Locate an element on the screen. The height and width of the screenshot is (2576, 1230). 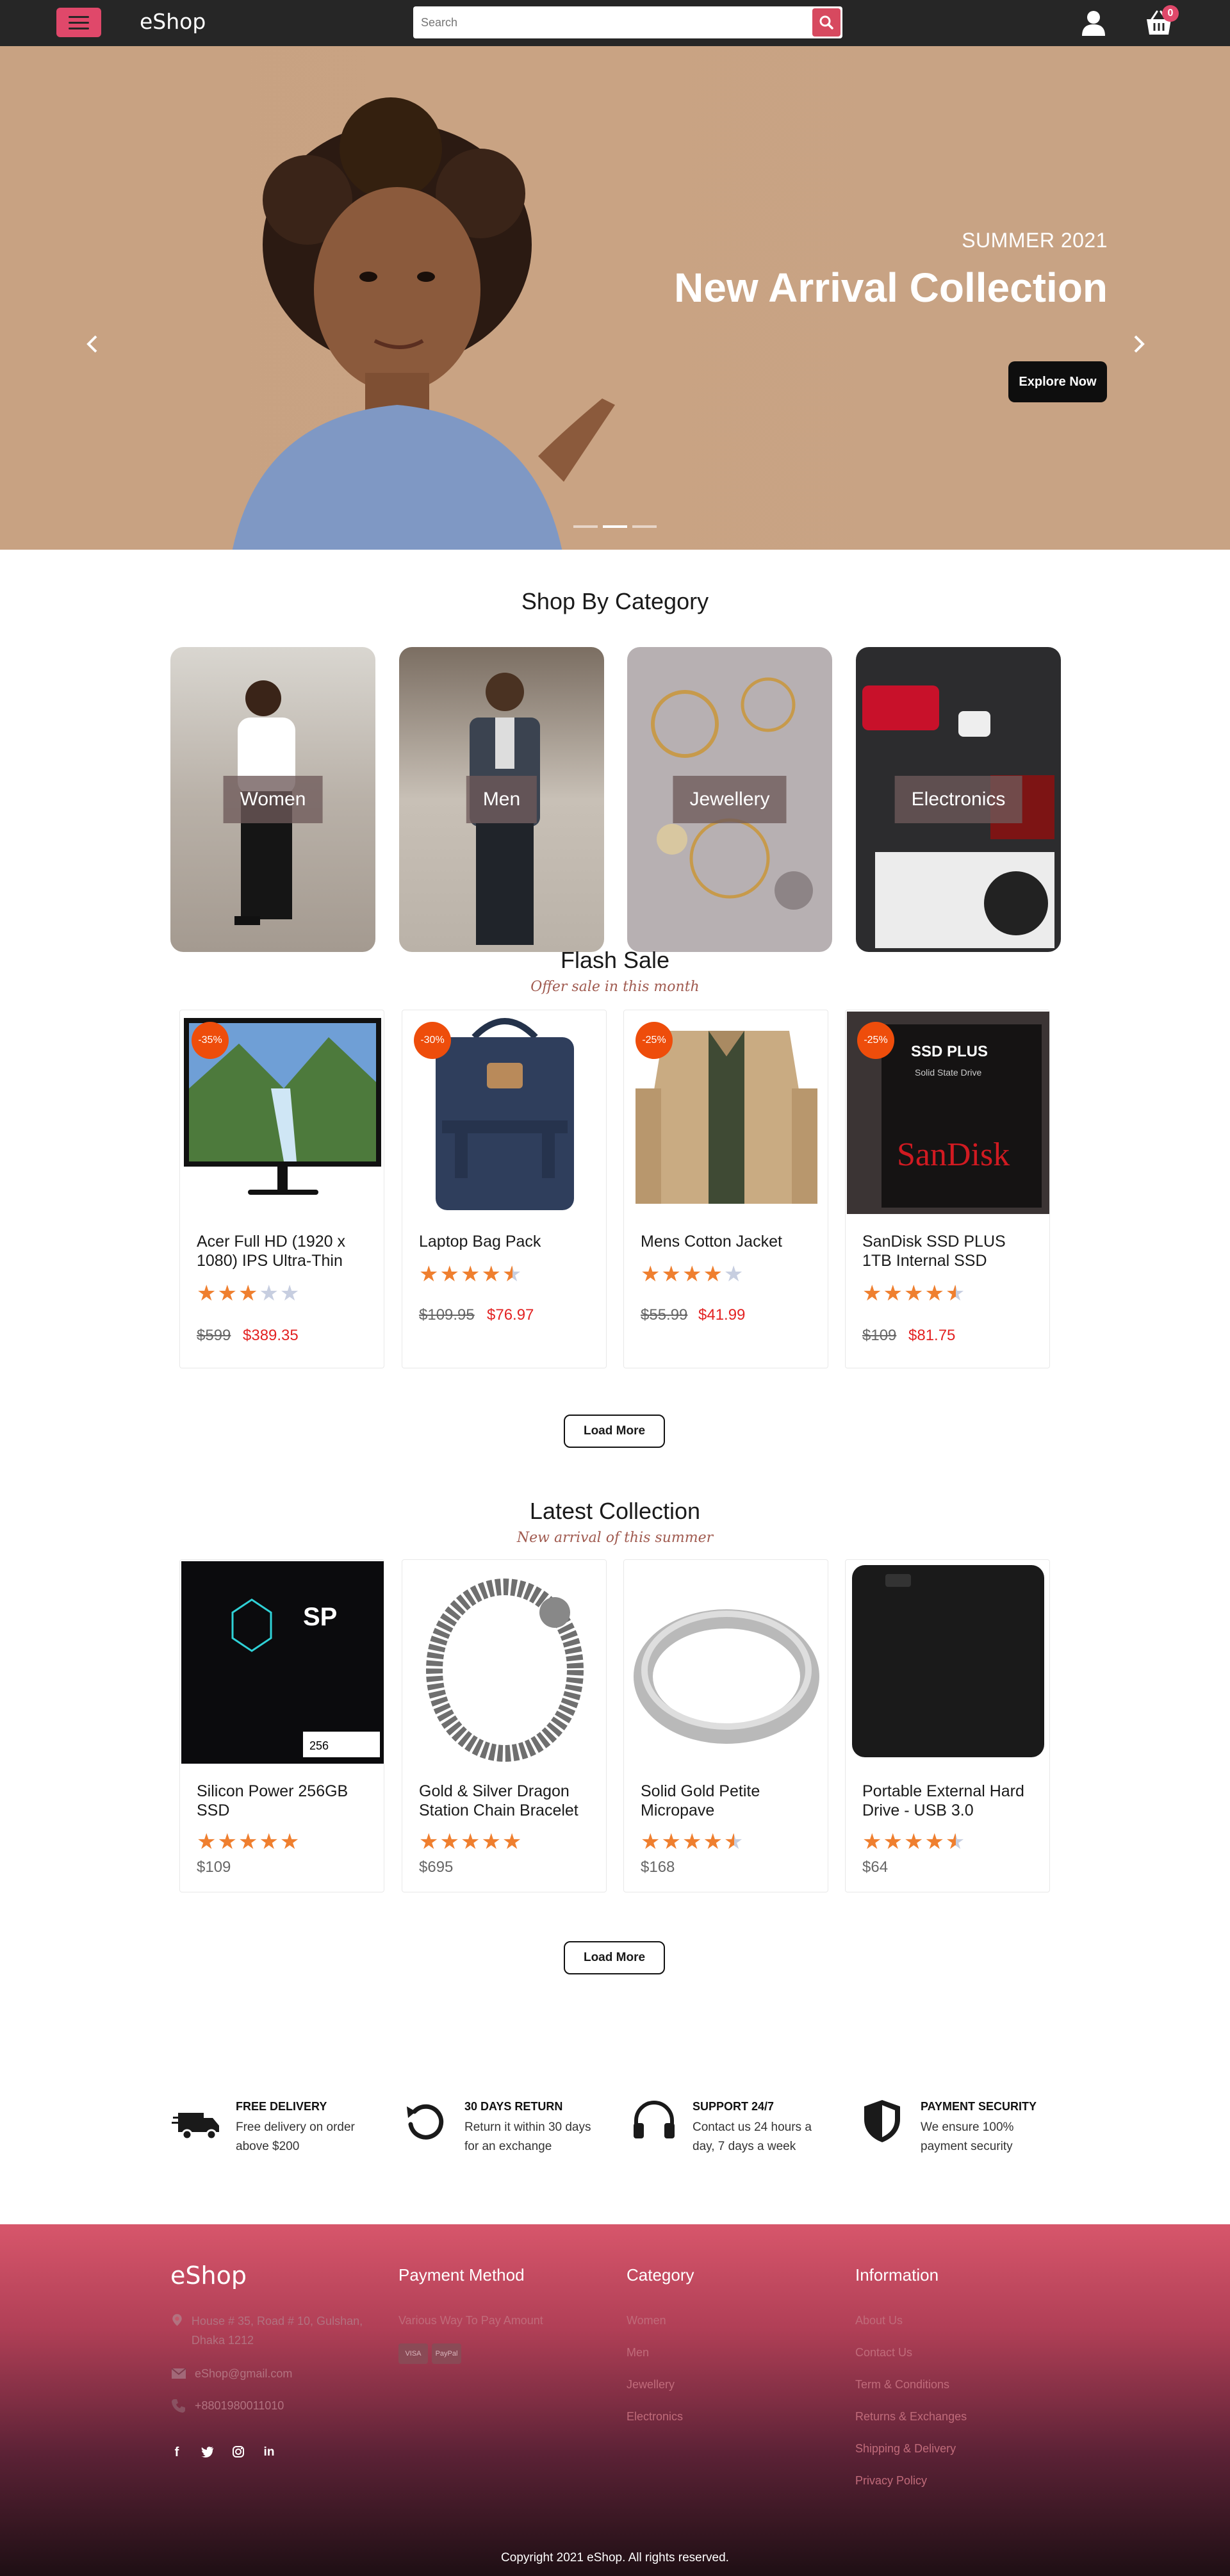
search-bar is located at coordinates (627, 22).